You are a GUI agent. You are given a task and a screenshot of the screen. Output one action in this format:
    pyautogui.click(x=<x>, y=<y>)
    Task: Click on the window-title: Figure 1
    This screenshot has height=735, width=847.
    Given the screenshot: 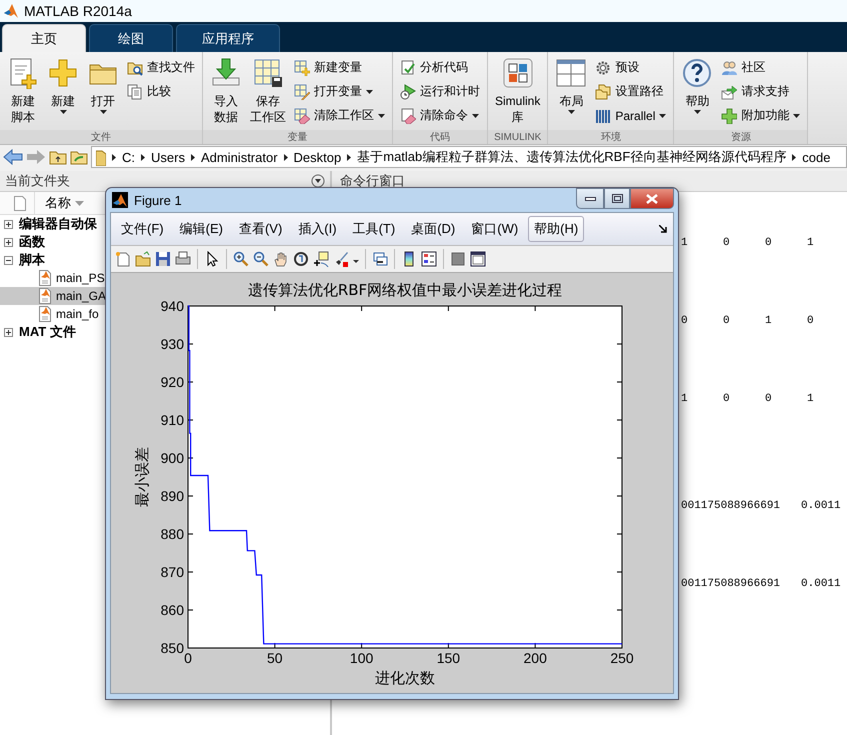 What is the action you would take?
    pyautogui.click(x=158, y=200)
    